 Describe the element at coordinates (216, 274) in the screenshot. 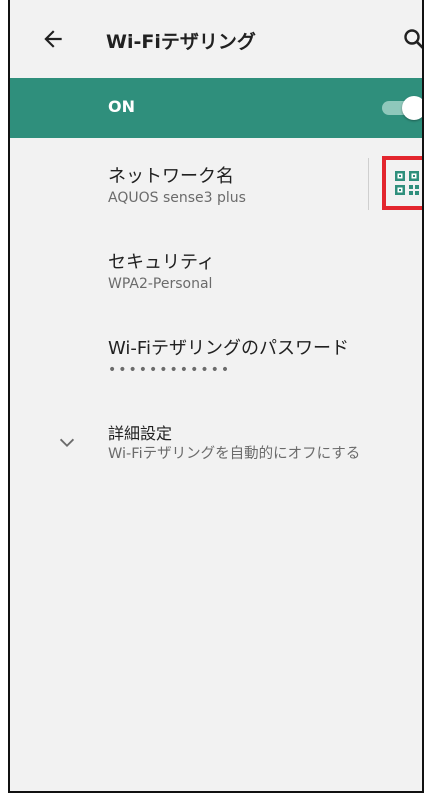

I see `security-row: セキュリティ WPA2-Personal` at that location.